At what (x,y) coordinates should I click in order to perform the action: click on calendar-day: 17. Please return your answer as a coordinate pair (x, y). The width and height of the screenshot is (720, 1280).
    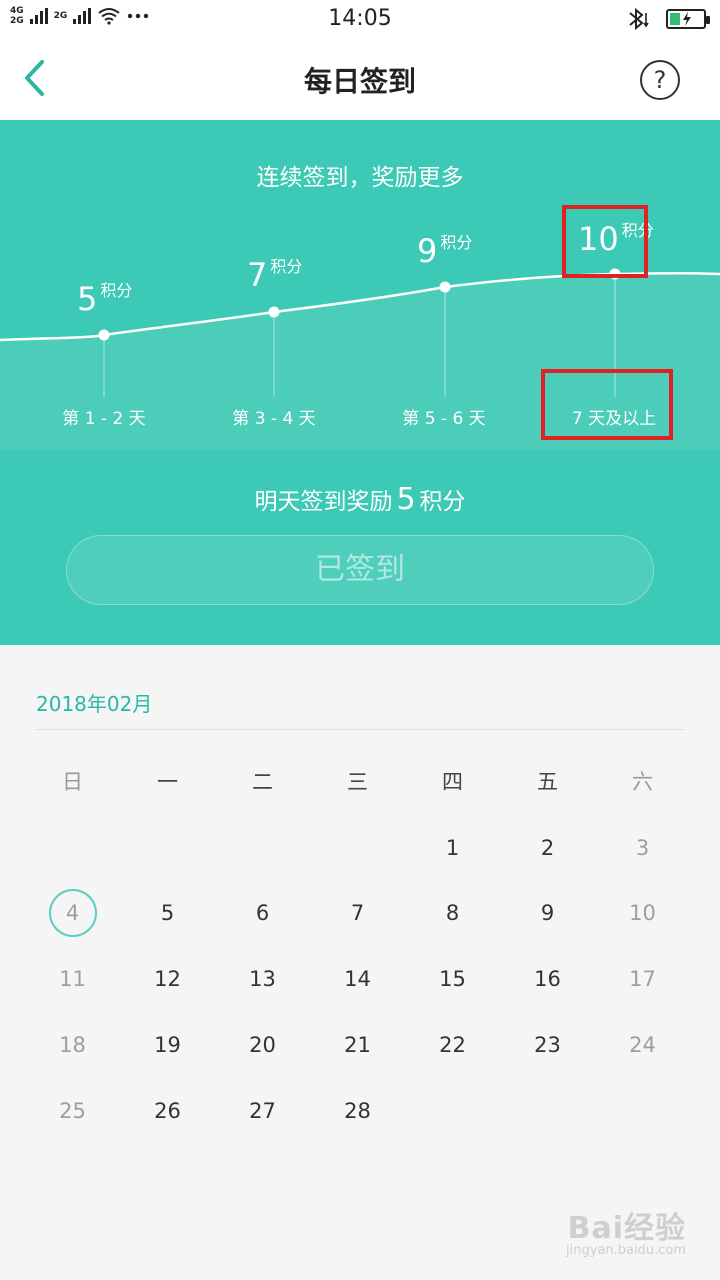
    Looking at the image, I should click on (642, 979).